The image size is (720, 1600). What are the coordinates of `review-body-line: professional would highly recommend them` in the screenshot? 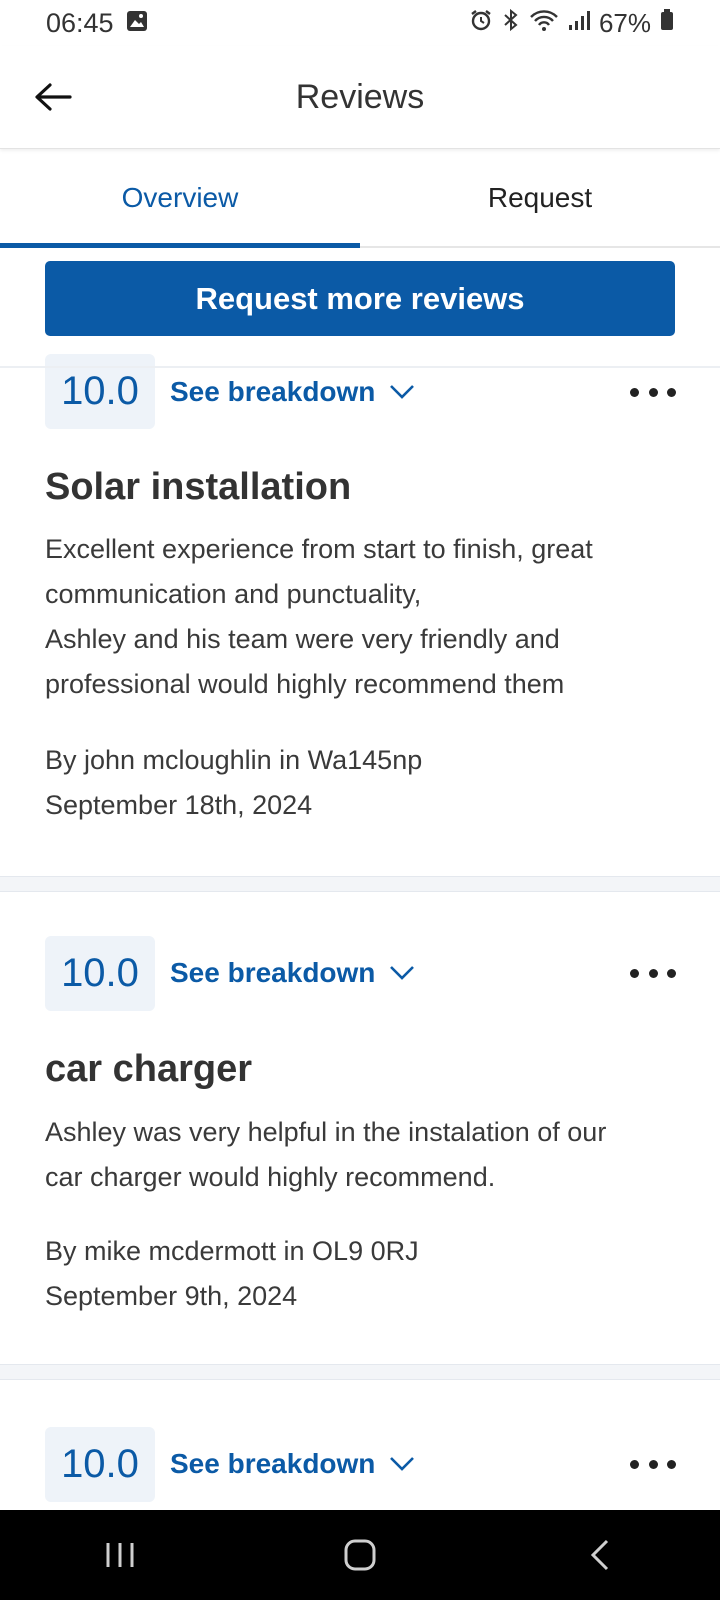 It's located at (305, 684).